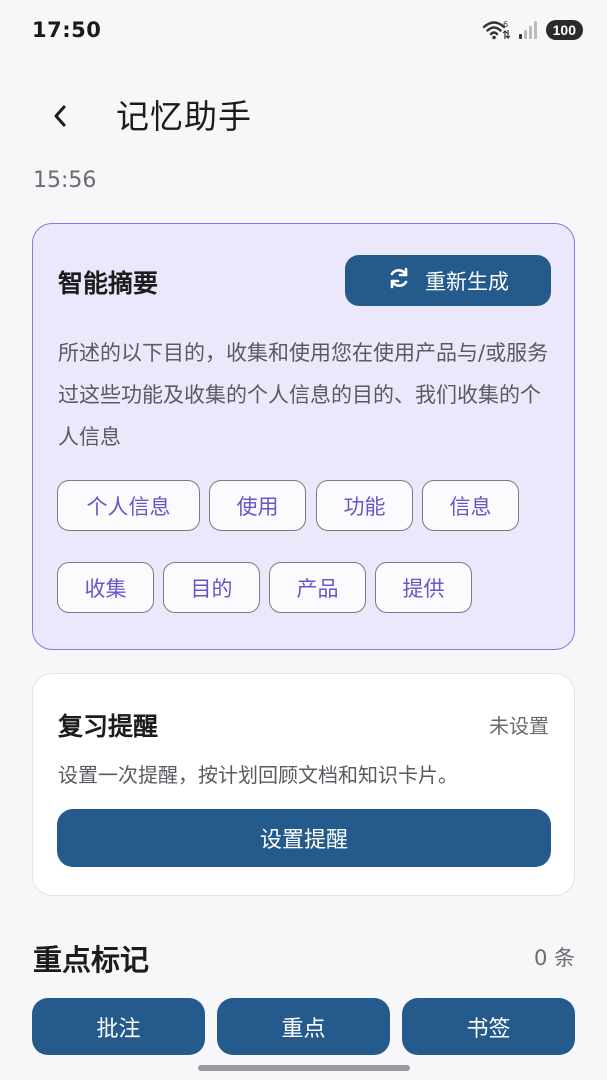  Describe the element at coordinates (211, 587) in the screenshot. I see `keyword-tag: 目的` at that location.